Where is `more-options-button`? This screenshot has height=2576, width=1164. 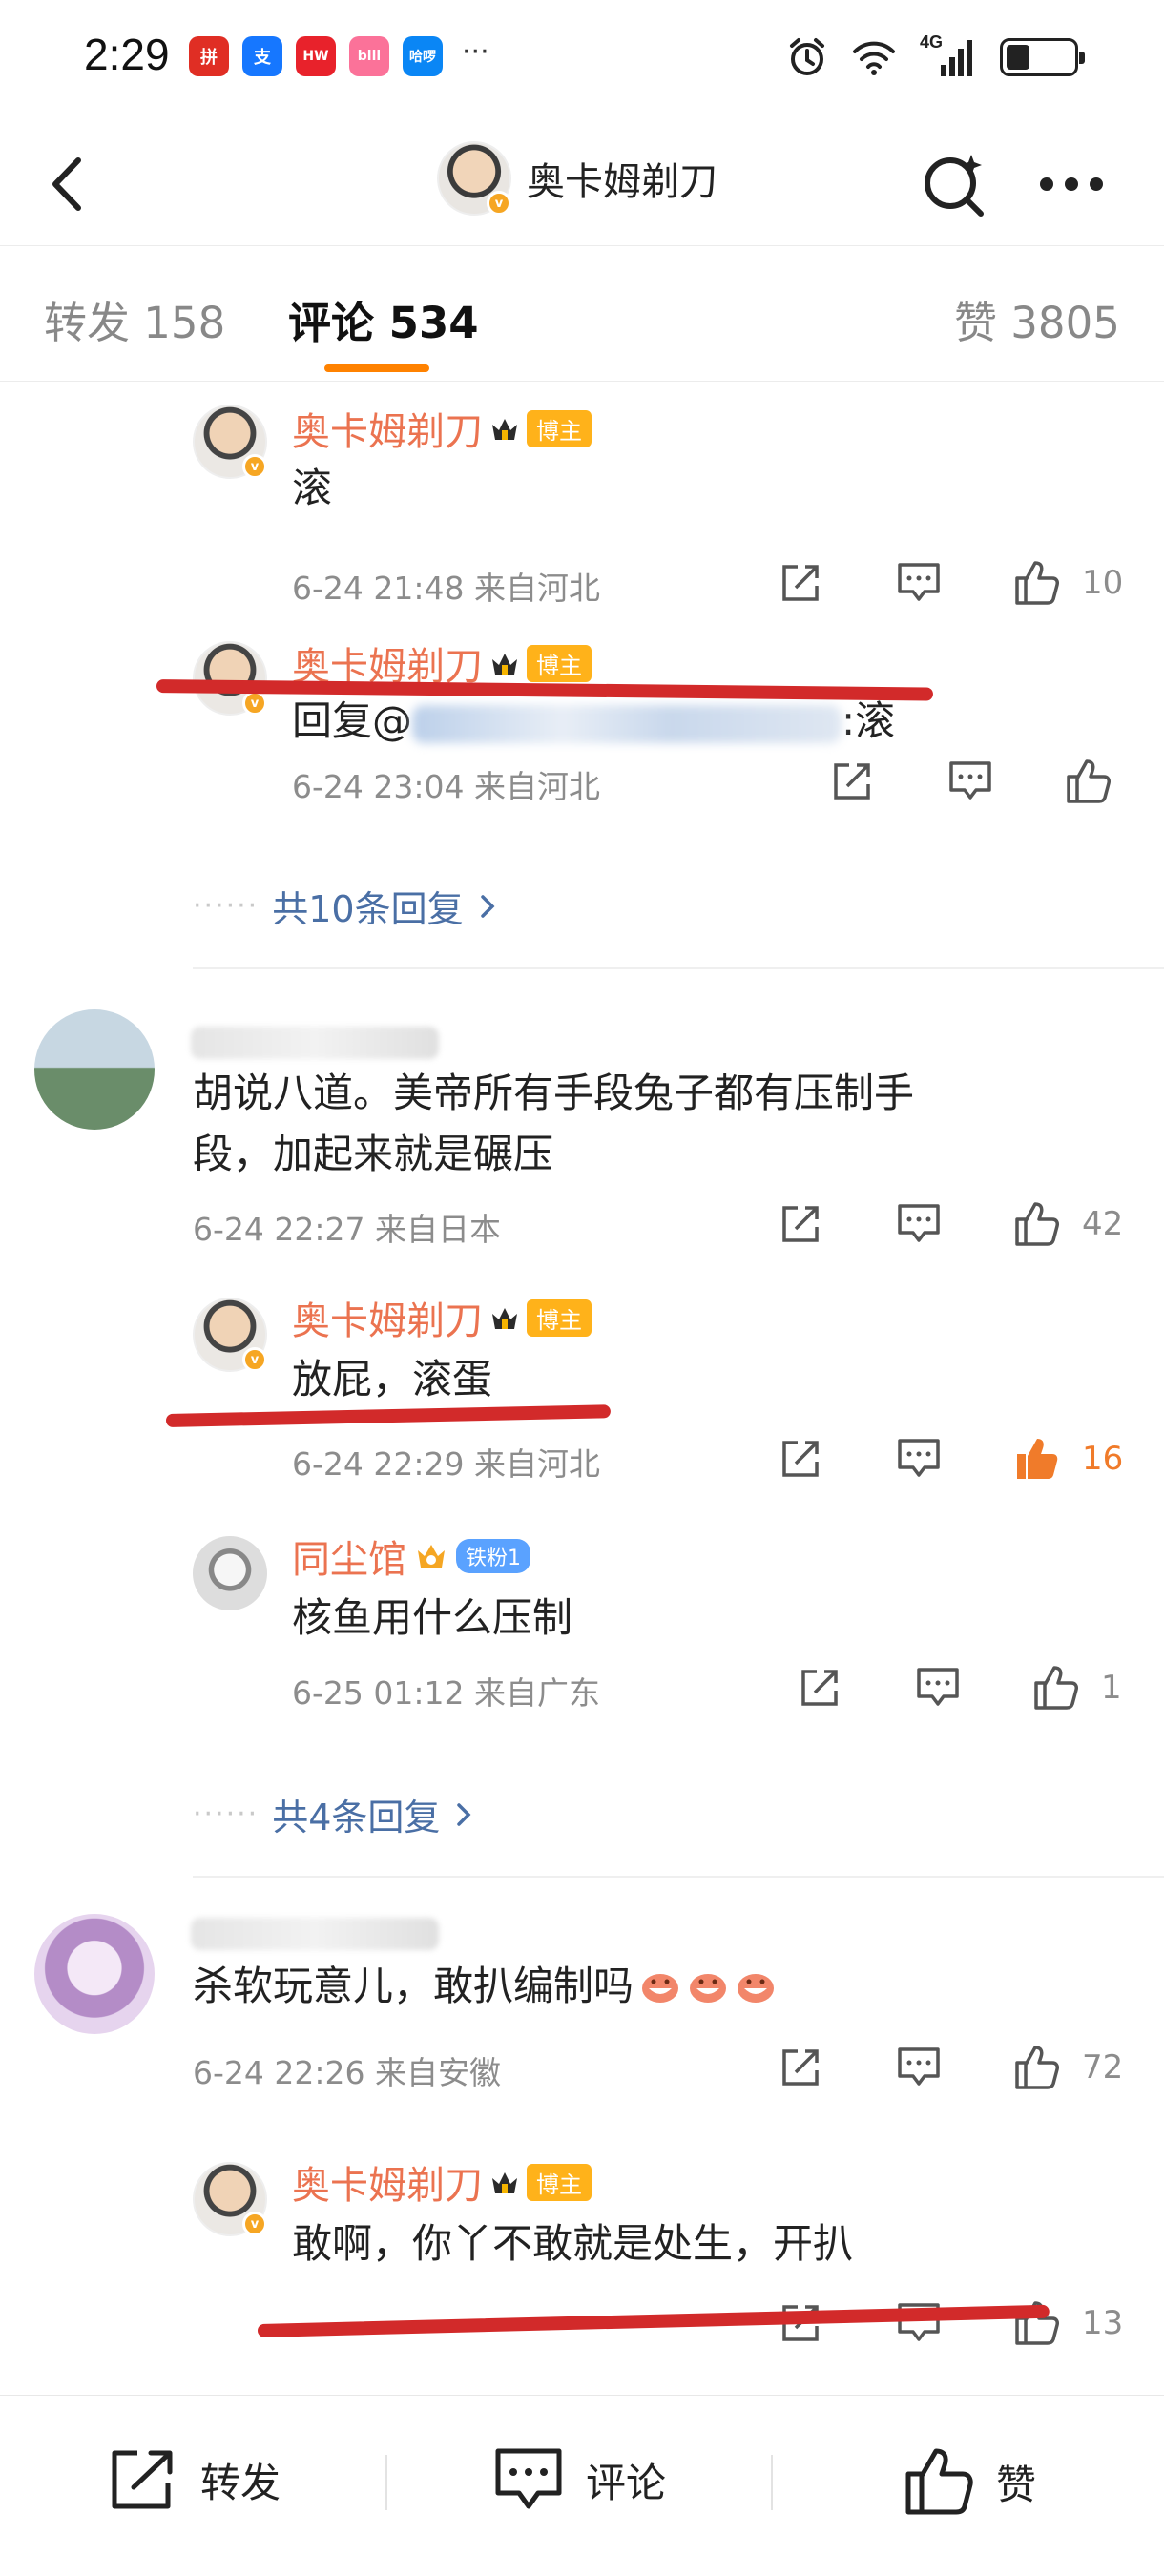
more-options-button is located at coordinates (1078, 184).